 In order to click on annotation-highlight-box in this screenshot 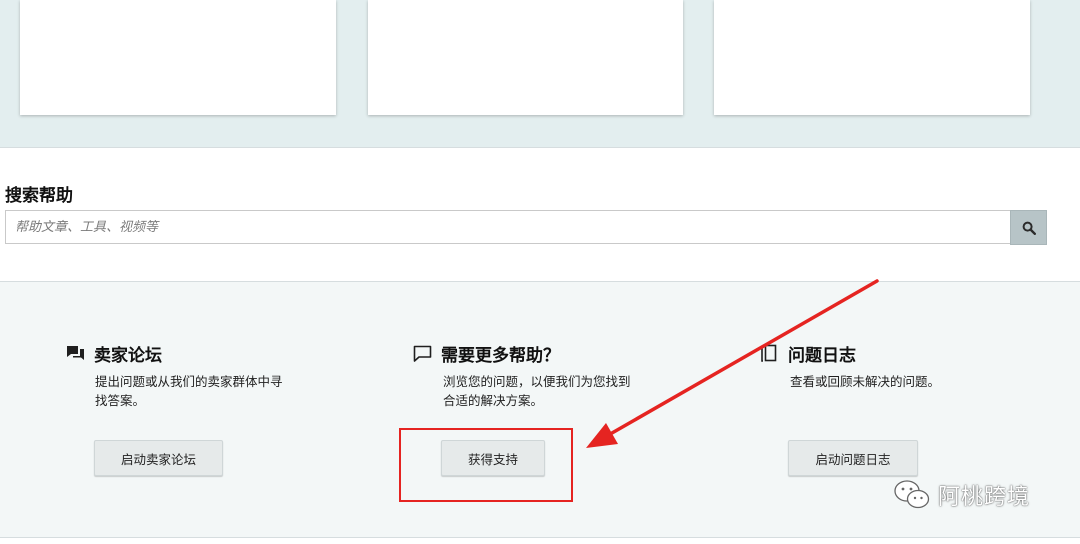, I will do `click(486, 465)`.